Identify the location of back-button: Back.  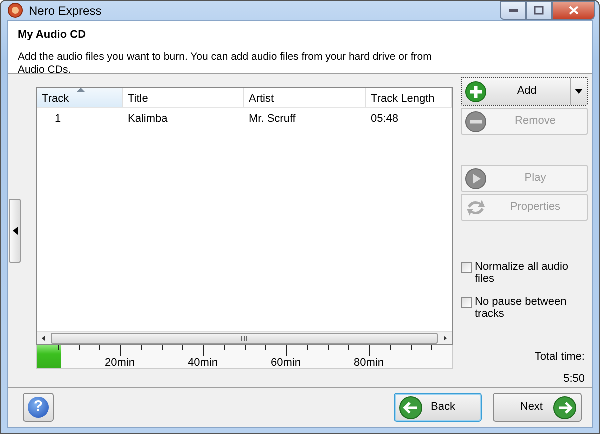
(438, 407).